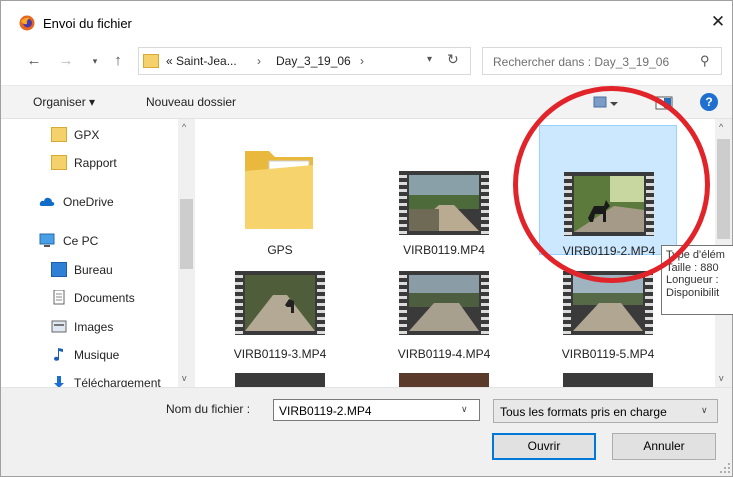  Describe the element at coordinates (117, 381) in the screenshot. I see `nav-item-label: Téléchargement` at that location.